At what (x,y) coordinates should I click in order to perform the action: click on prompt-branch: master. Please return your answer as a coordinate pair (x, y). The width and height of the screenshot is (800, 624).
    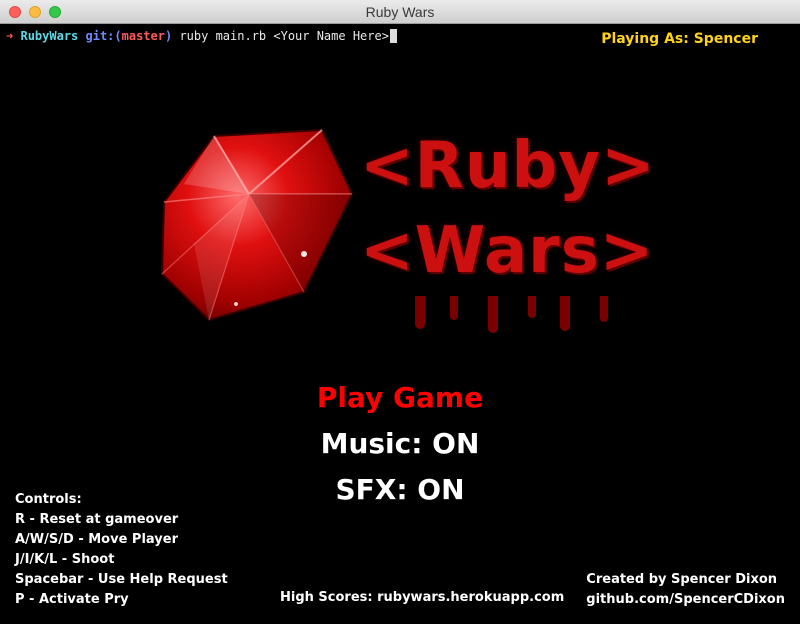
    Looking at the image, I should click on (143, 36).